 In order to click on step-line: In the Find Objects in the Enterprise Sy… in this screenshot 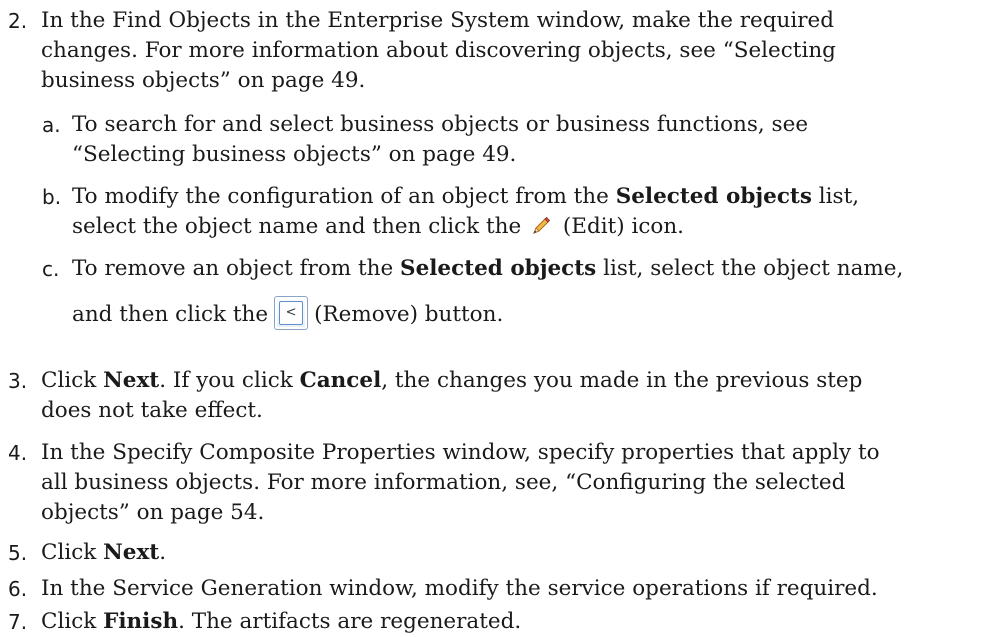, I will do `click(438, 20)`.